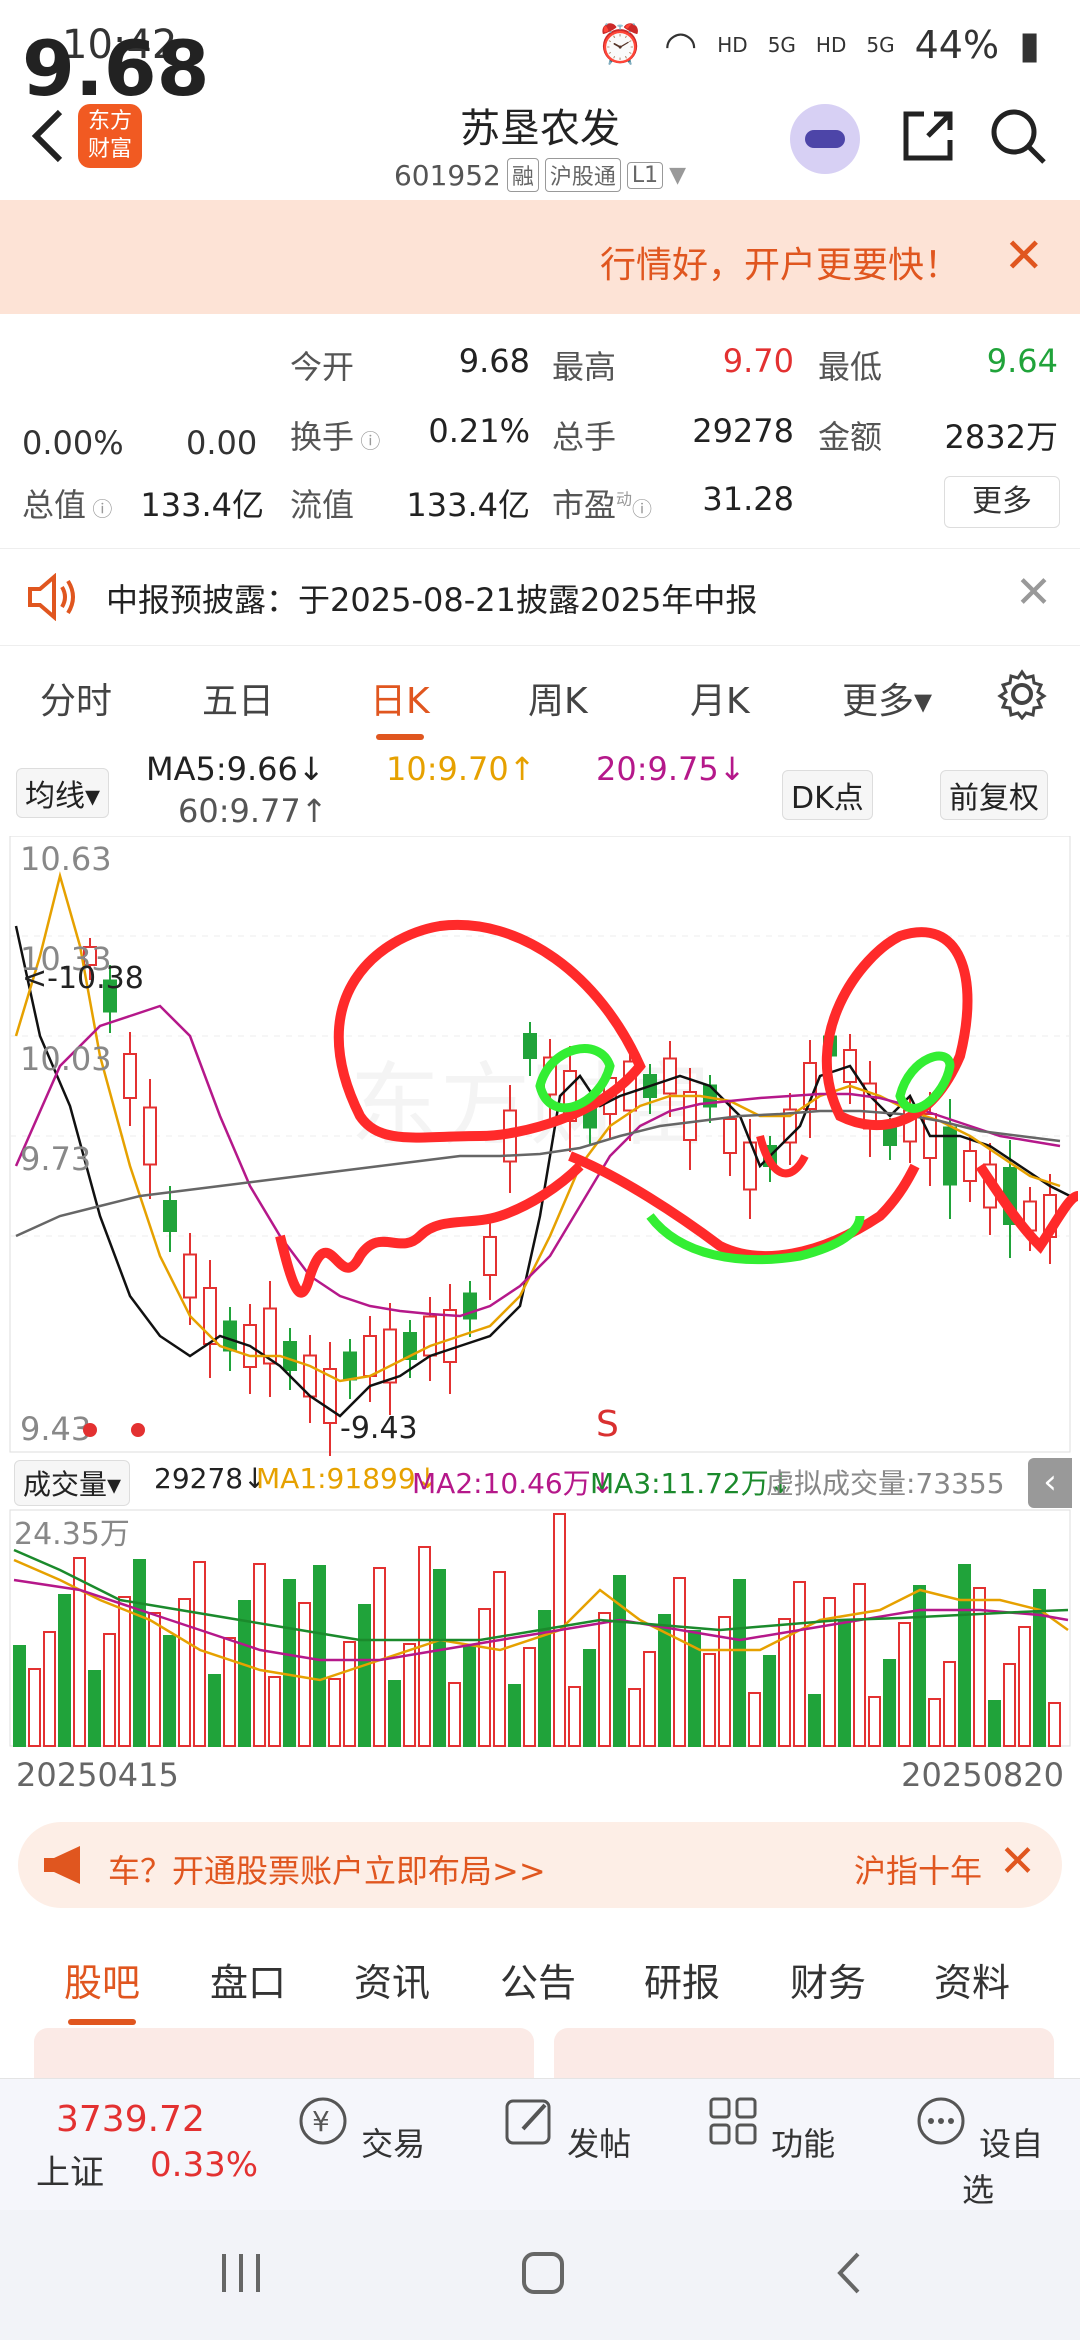  Describe the element at coordinates (584, 437) in the screenshot. I see `label-volume: 总手` at that location.